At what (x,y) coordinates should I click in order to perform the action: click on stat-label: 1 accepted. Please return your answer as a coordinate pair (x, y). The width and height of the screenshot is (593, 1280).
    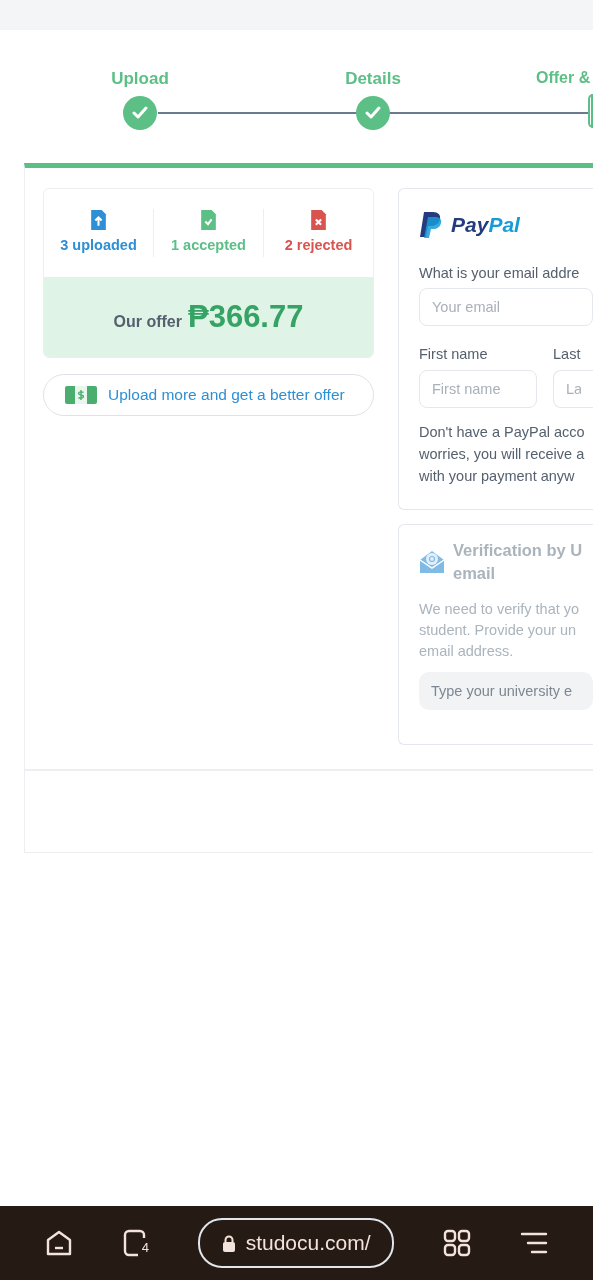
    Looking at the image, I should click on (208, 245).